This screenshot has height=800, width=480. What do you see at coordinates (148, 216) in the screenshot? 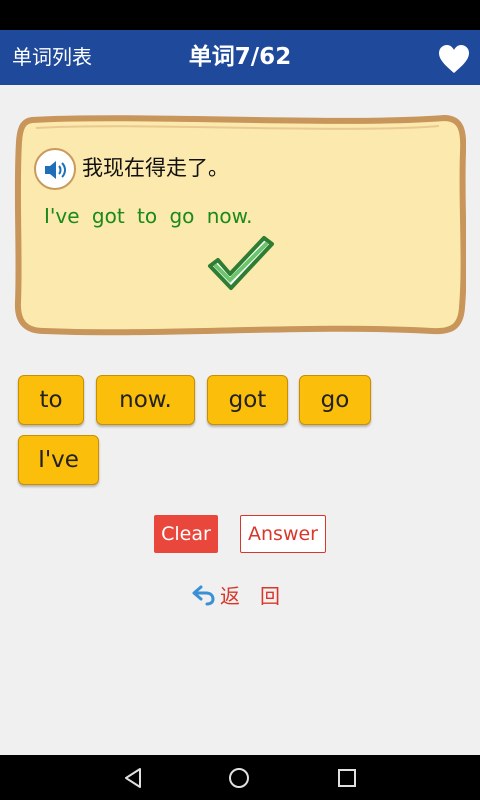
I see `assembled-sentence: I've got to go now.` at bounding box center [148, 216].